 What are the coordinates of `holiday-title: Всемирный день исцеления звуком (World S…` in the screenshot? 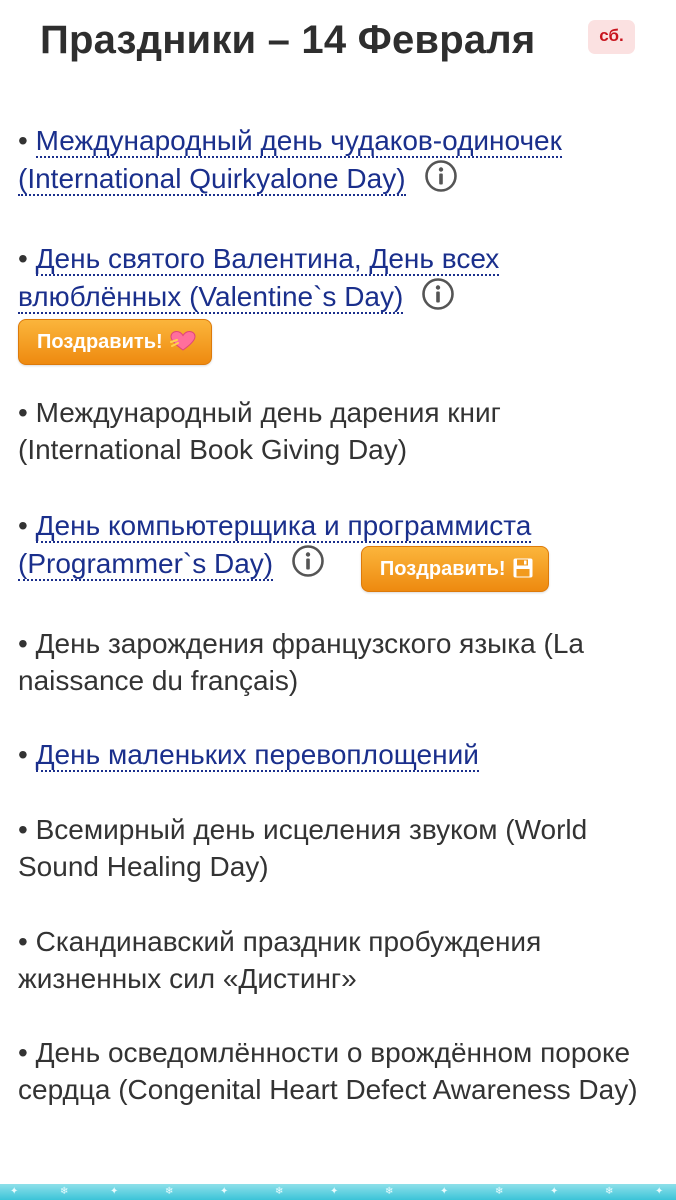 It's located at (303, 848).